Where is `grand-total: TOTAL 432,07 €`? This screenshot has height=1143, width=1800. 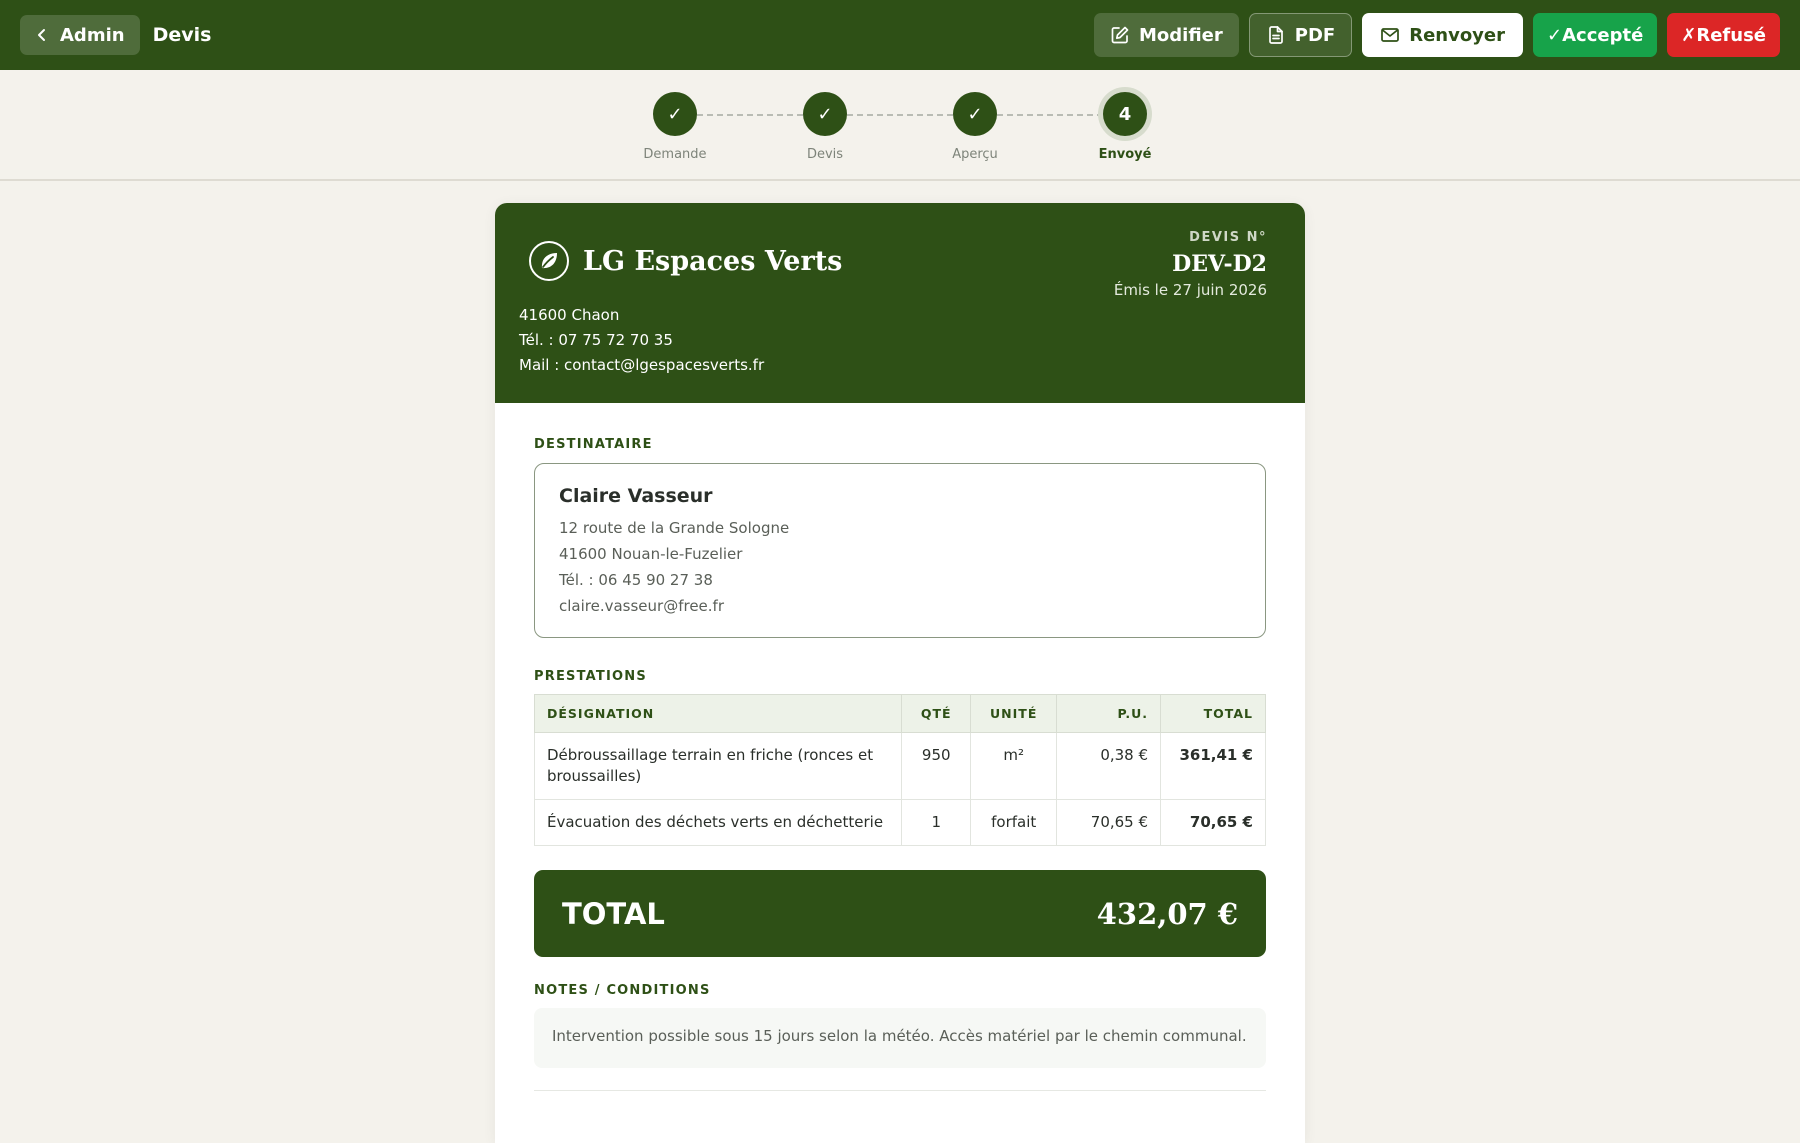
grand-total: TOTAL 432,07 € is located at coordinates (900, 913).